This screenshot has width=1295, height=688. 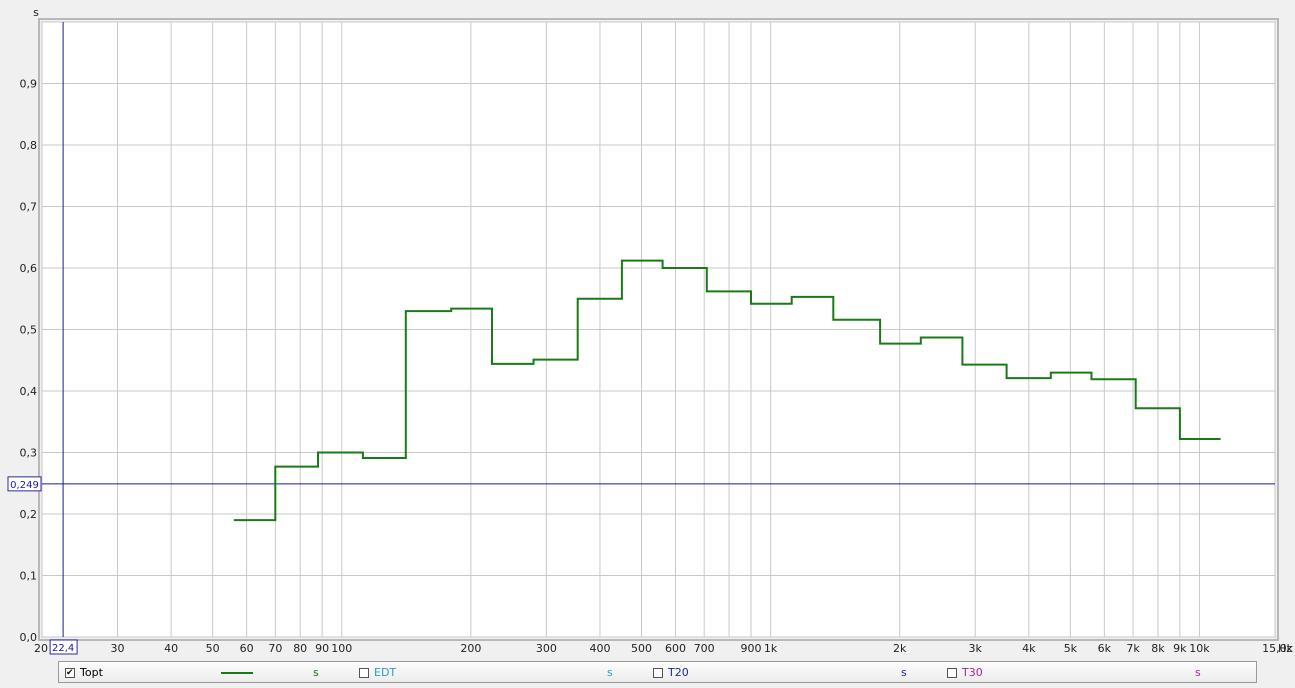 What do you see at coordinates (900, 648) in the screenshot?
I see `x-tick-label: 2k` at bounding box center [900, 648].